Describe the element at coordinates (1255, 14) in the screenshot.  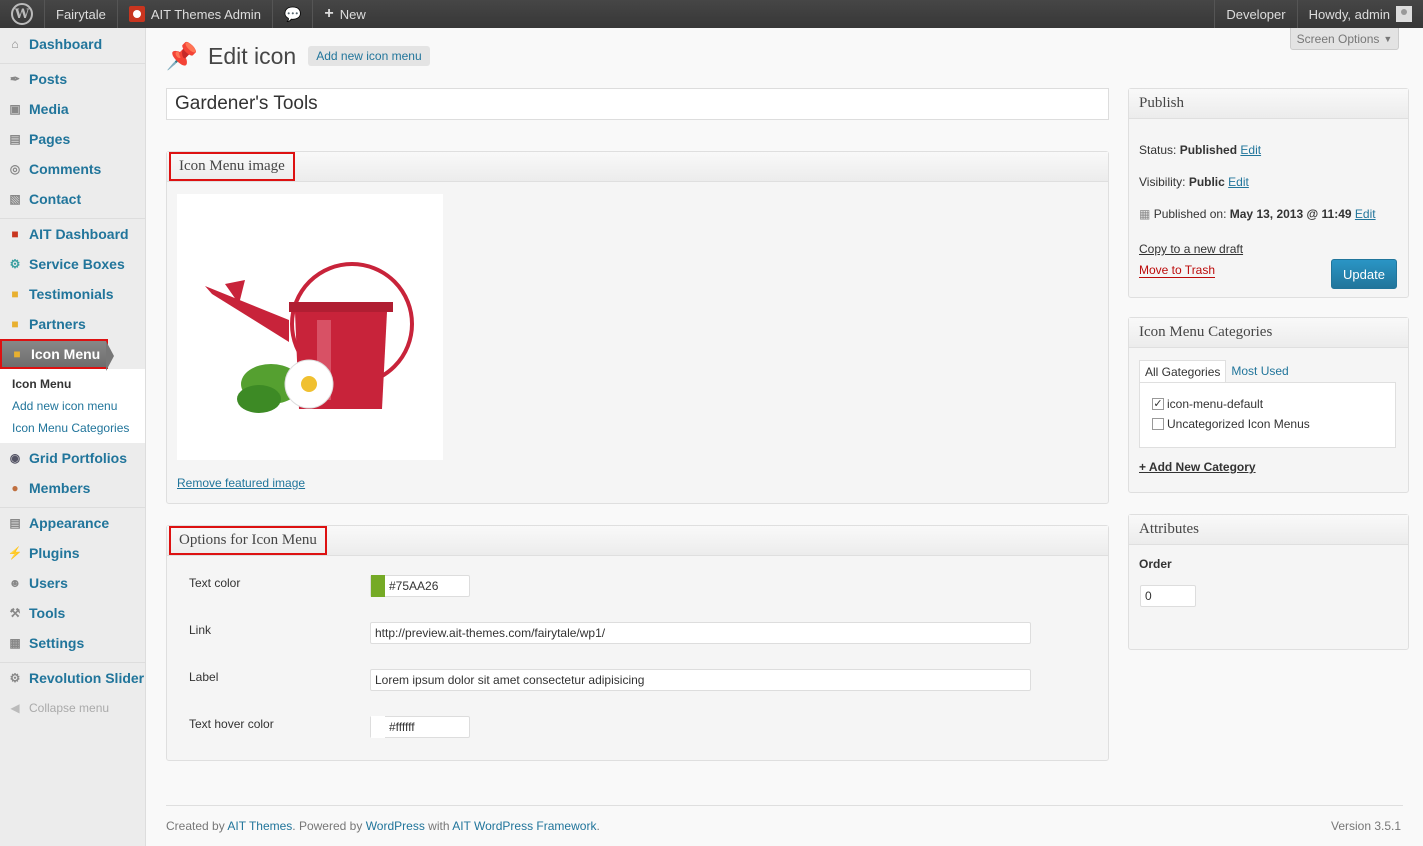
I see `developer-menu: Developer` at that location.